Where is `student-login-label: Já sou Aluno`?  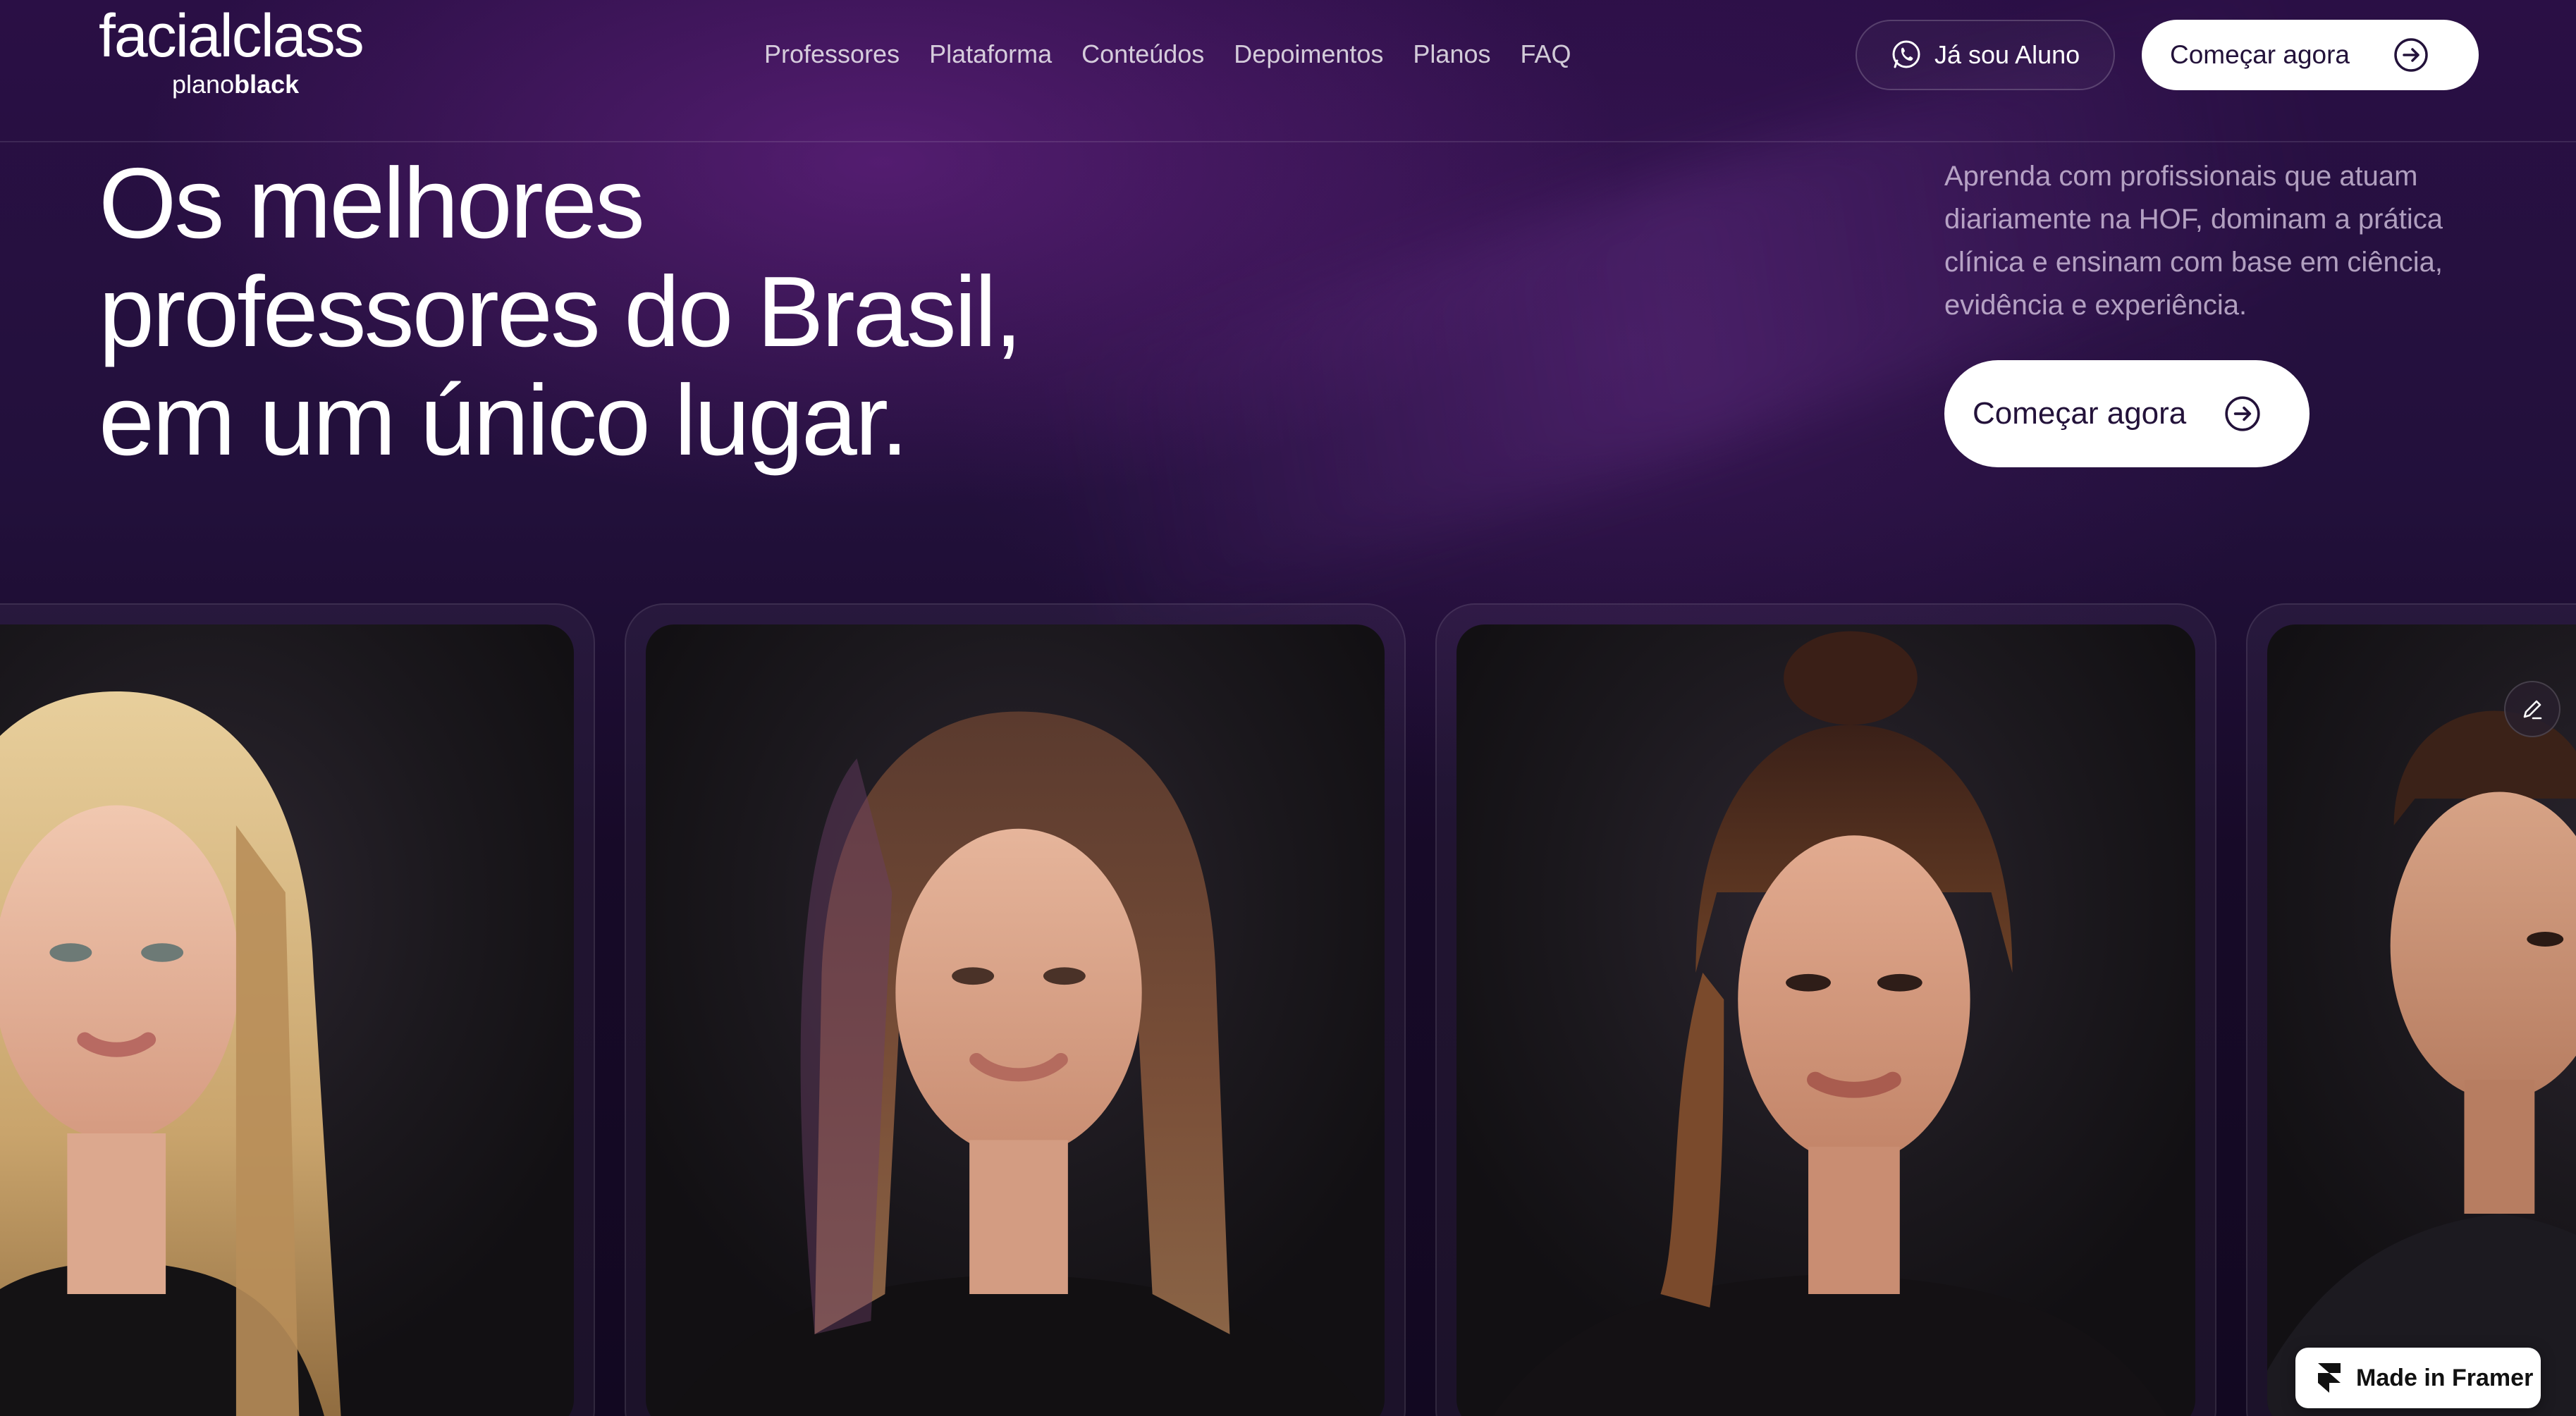 student-login-label: Já sou Aluno is located at coordinates (2007, 55).